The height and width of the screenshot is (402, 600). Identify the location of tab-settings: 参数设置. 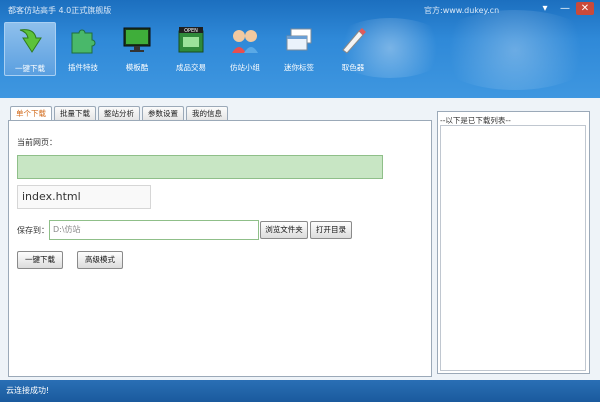
(163, 113).